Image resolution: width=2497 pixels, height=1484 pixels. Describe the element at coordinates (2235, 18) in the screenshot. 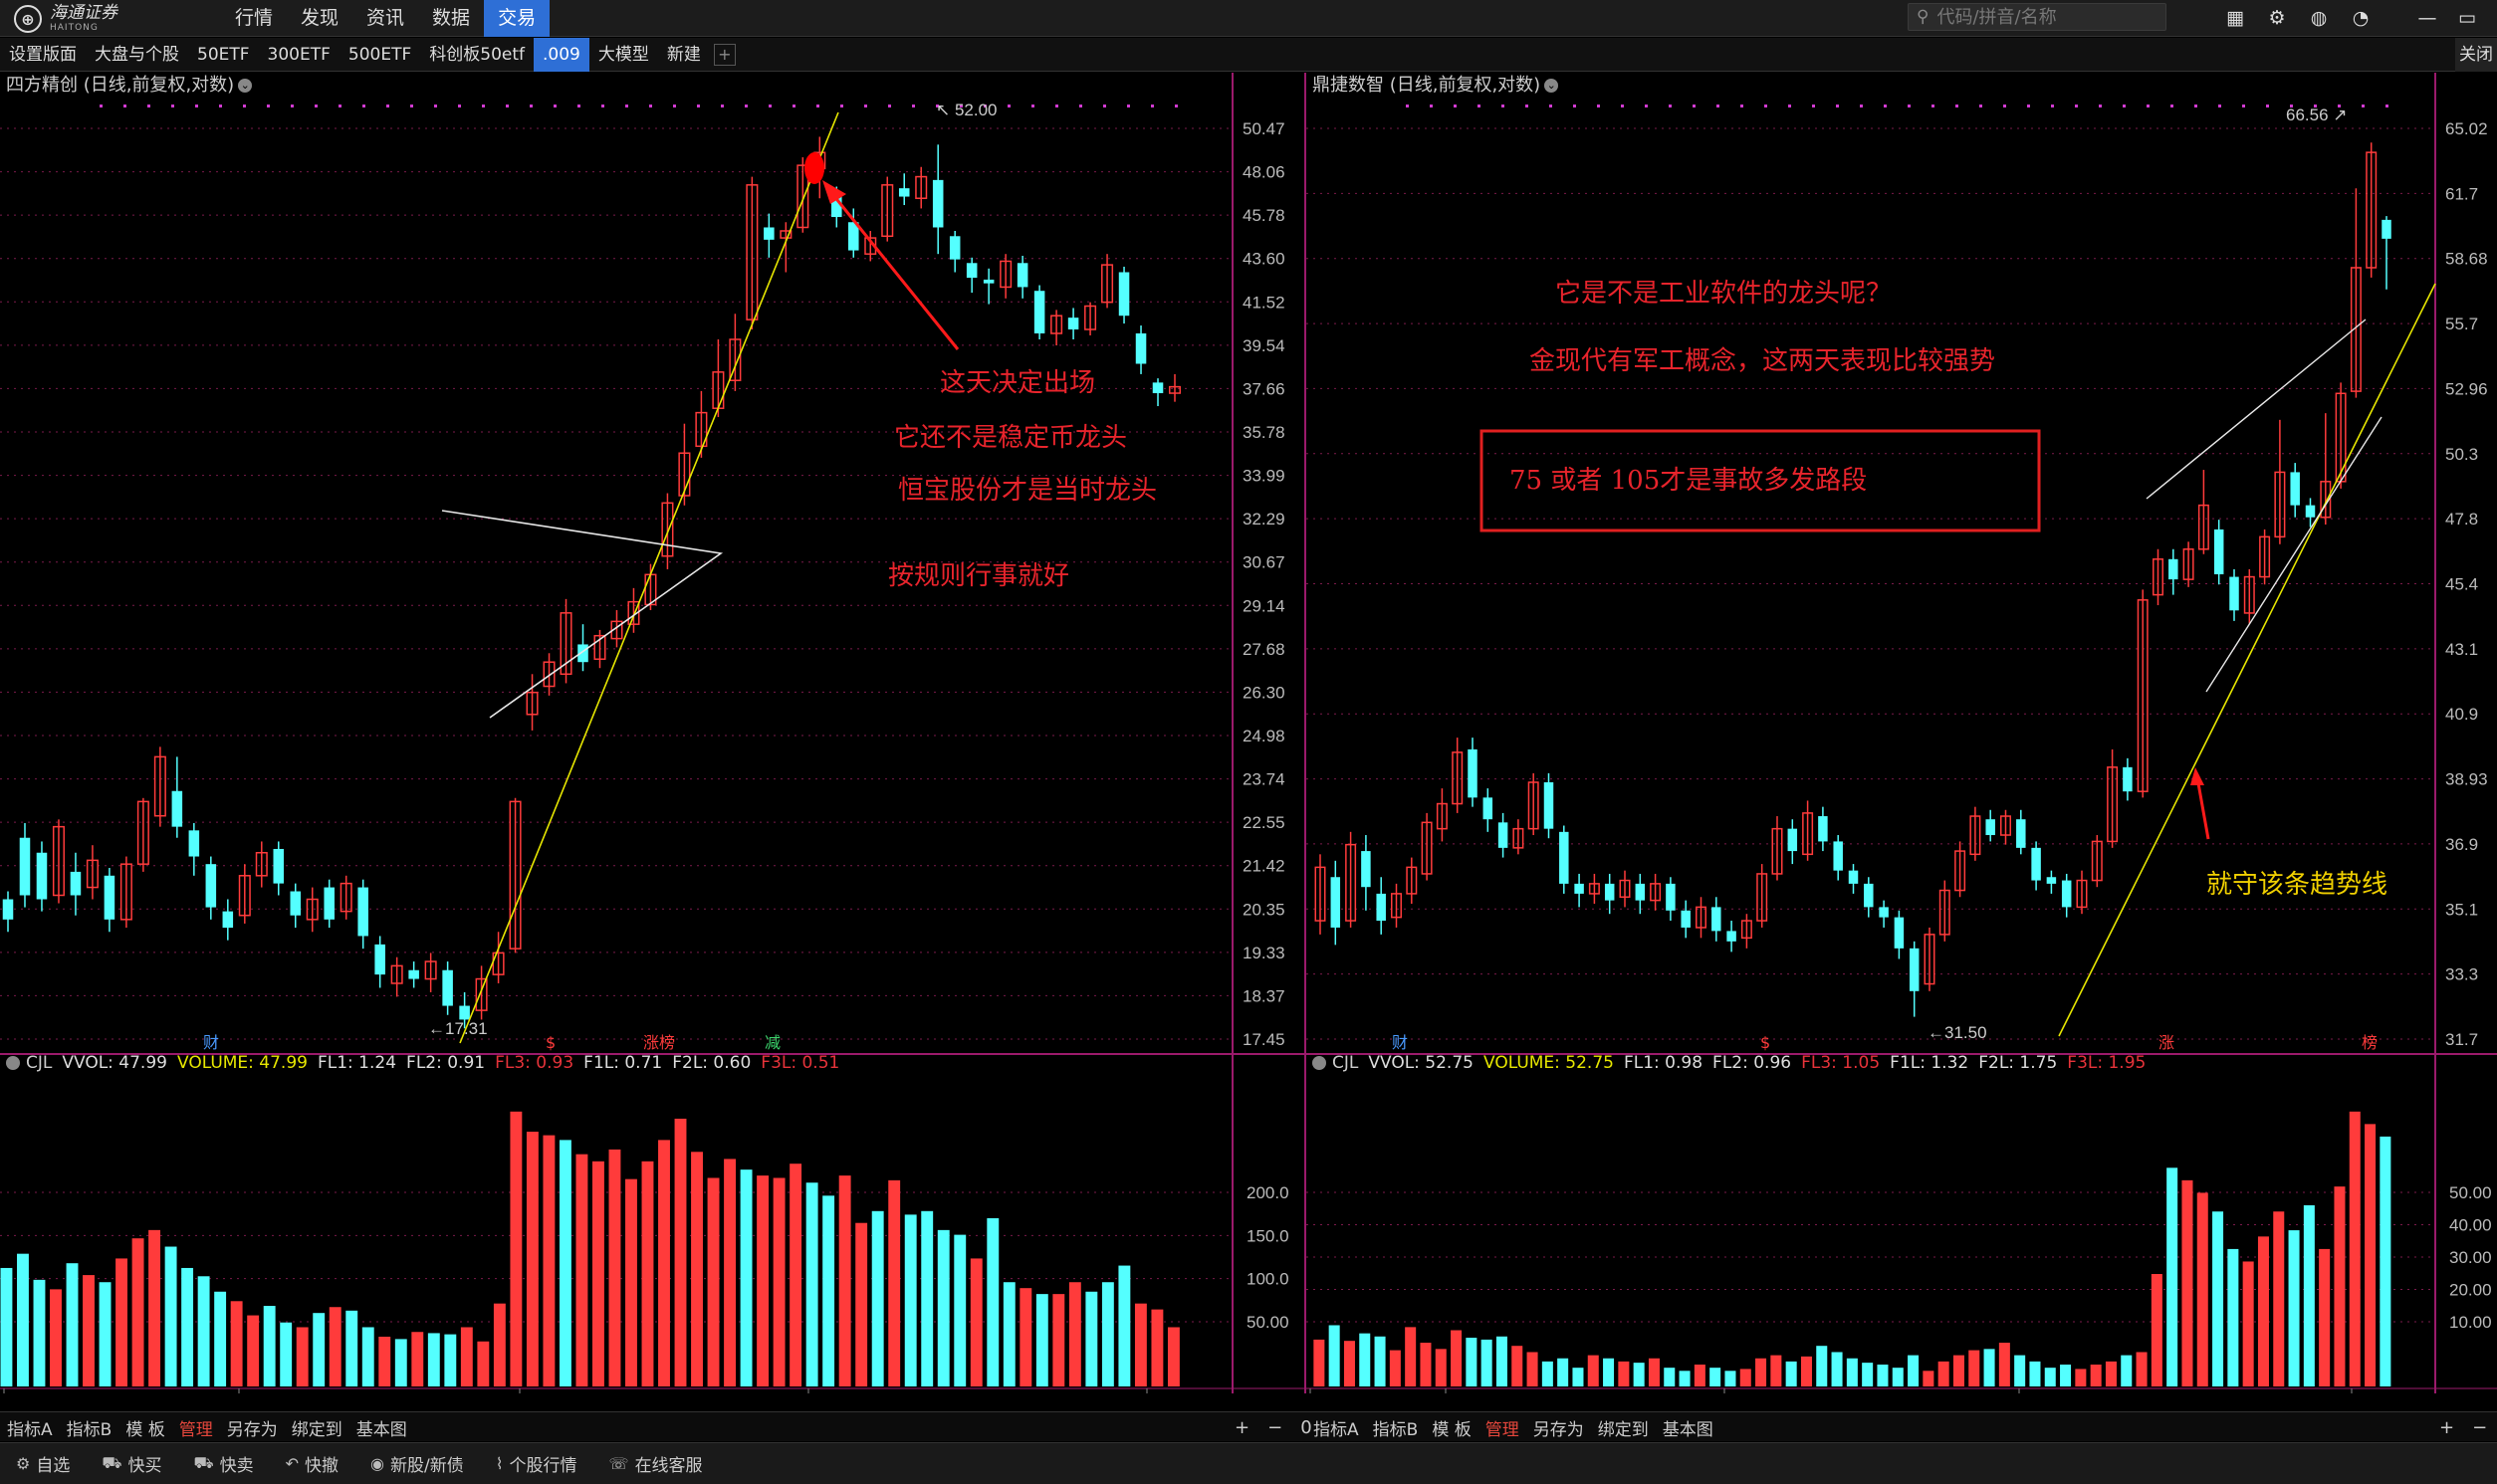

I see `grid-icon: ▦` at that location.